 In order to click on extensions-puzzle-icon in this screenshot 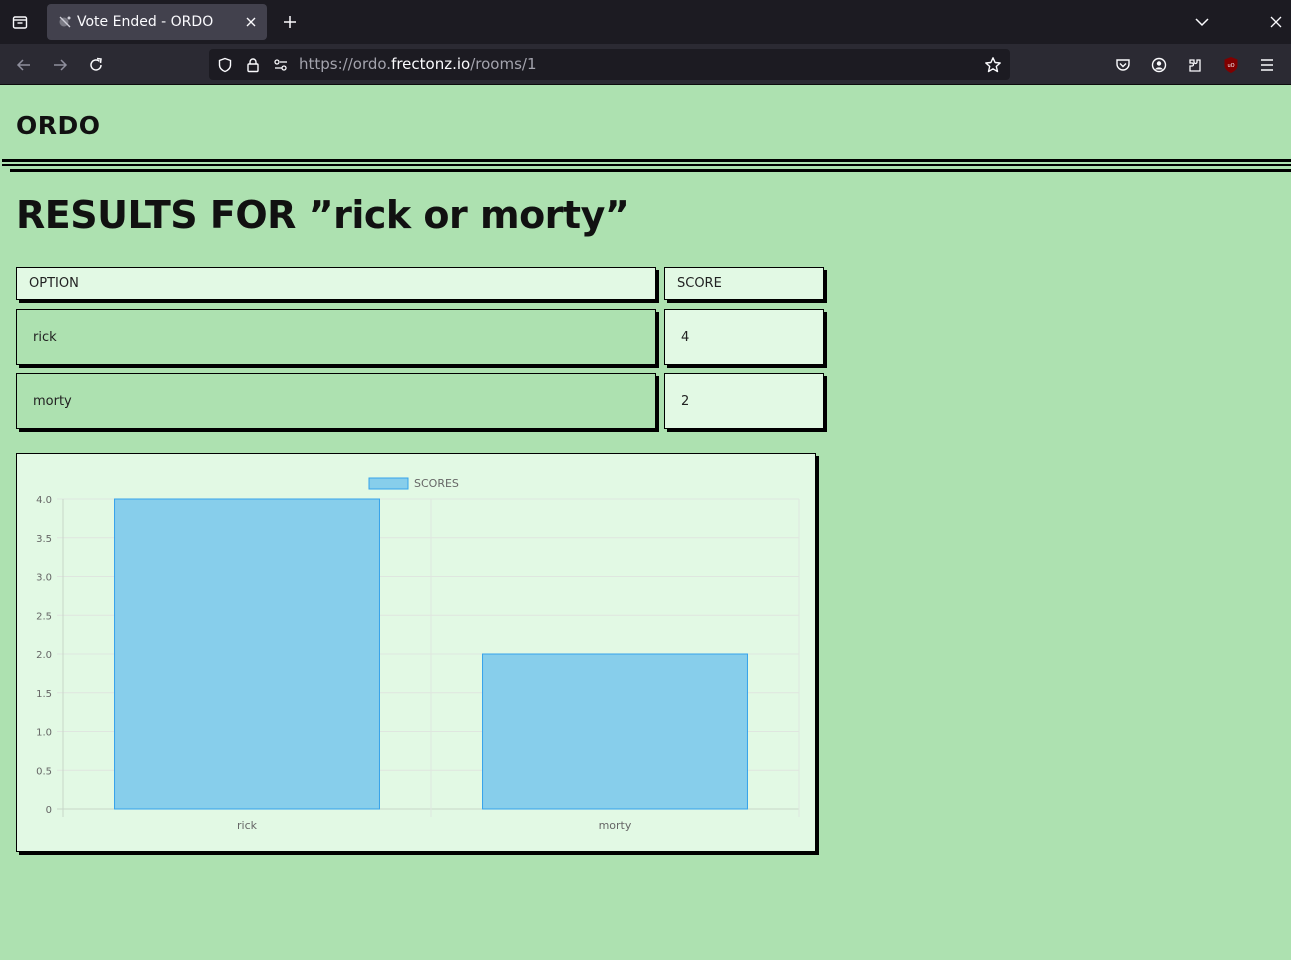, I will do `click(1195, 65)`.